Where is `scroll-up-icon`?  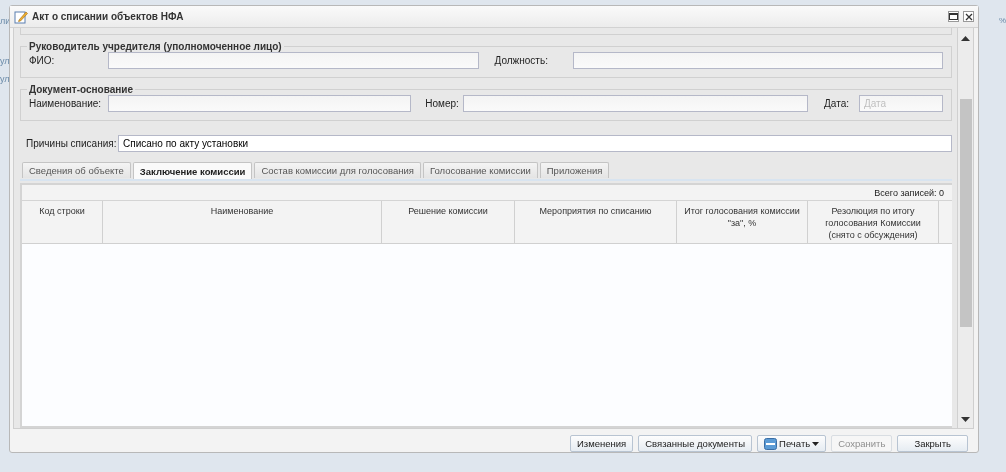 scroll-up-icon is located at coordinates (965, 38).